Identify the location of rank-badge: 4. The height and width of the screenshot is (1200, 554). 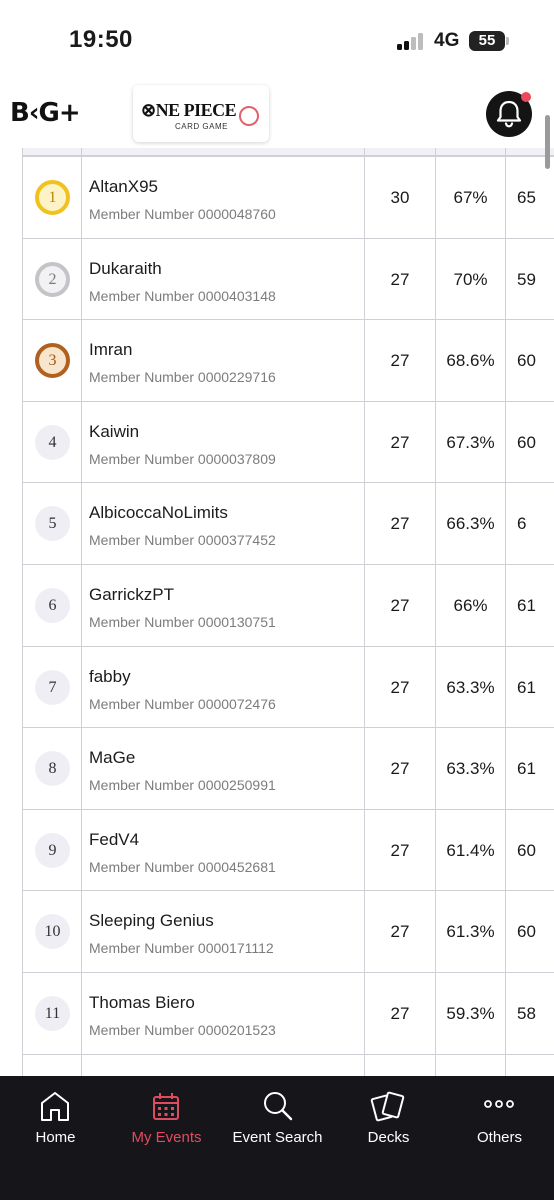
(52, 442).